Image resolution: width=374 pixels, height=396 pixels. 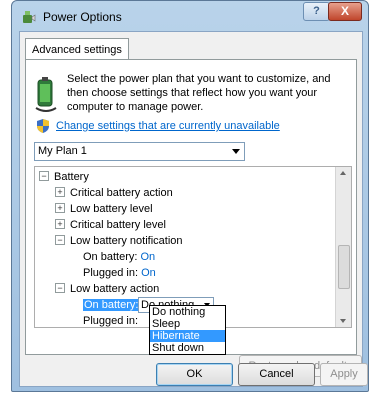 I want to click on dropdown-option-do-nothing: Do nothing, so click(x=187, y=312).